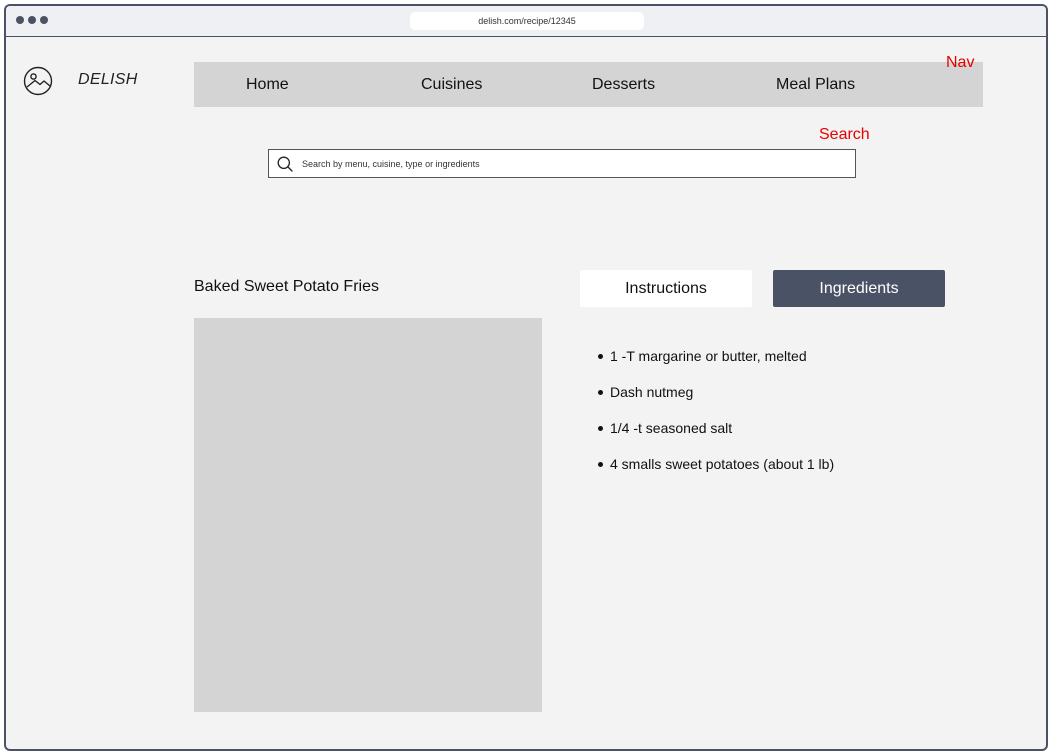  What do you see at coordinates (38, 81) in the screenshot?
I see `image-placeholder-icon` at bounding box center [38, 81].